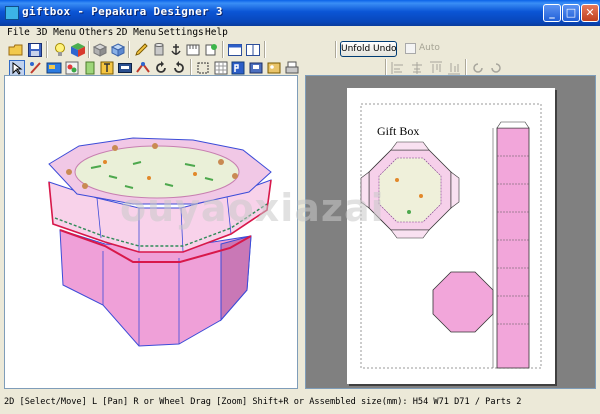 The width and height of the screenshot is (600, 414). I want to click on auto-checkbox, so click(410, 48).